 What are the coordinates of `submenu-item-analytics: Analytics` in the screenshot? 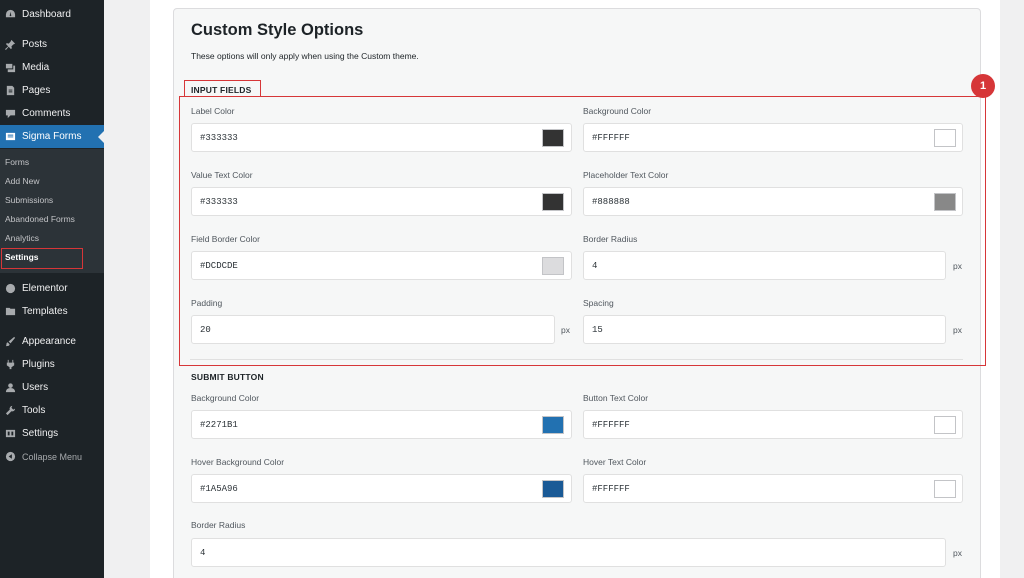 It's located at (22, 238).